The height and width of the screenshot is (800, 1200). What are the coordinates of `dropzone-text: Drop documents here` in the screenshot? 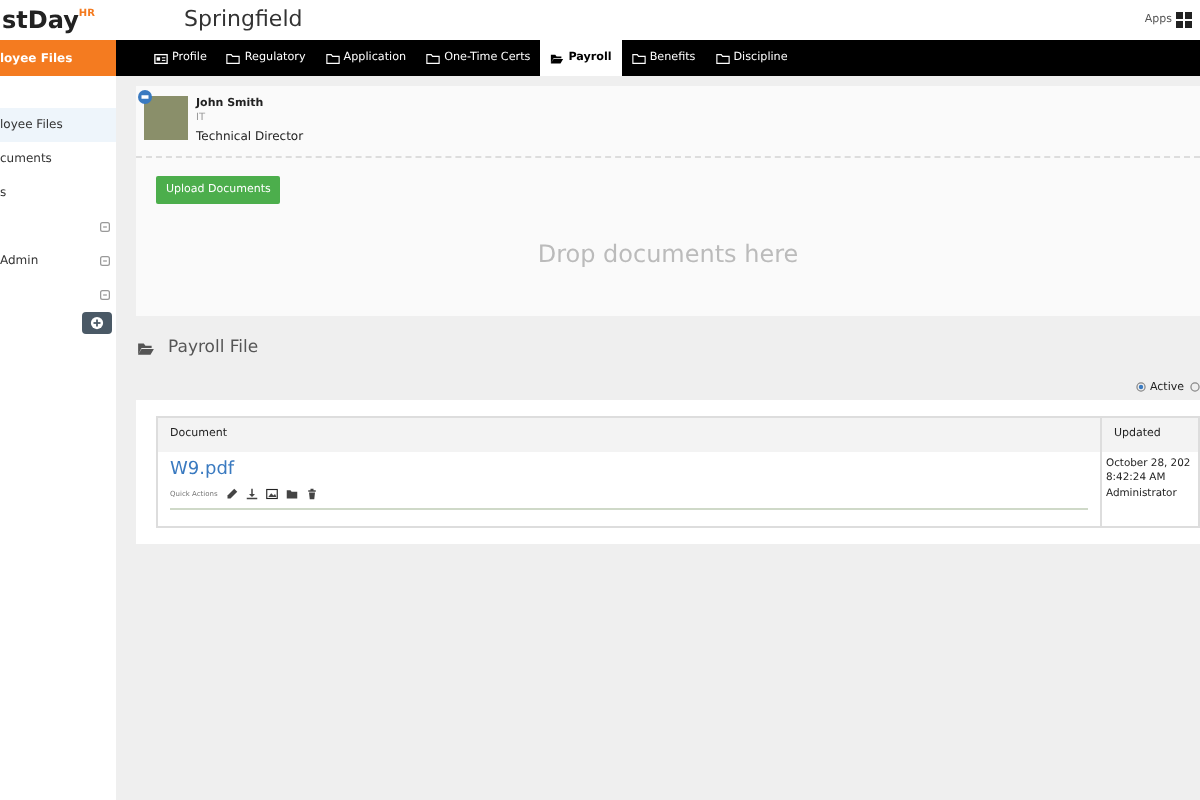 It's located at (668, 255).